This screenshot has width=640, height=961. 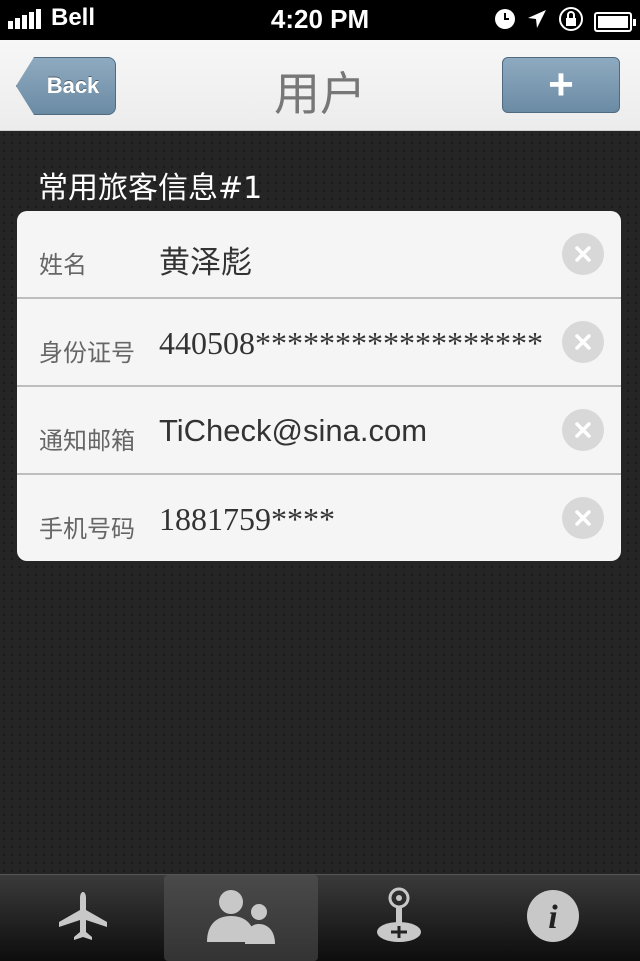 I want to click on info-icon: i, so click(x=553, y=918).